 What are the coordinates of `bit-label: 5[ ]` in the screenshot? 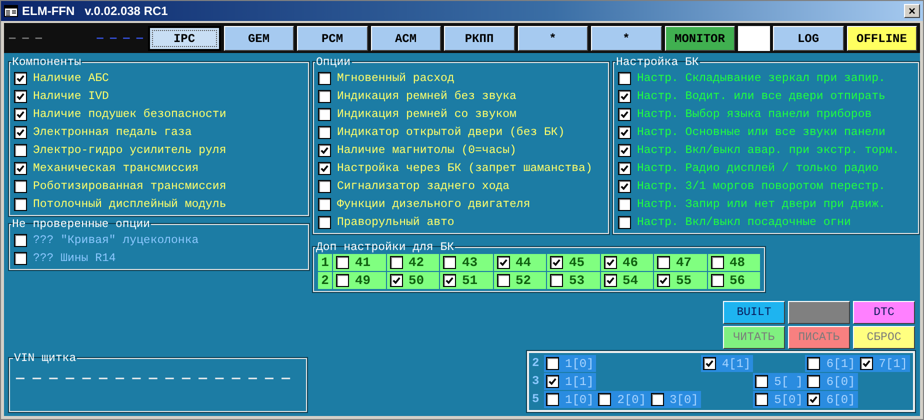 It's located at (788, 381).